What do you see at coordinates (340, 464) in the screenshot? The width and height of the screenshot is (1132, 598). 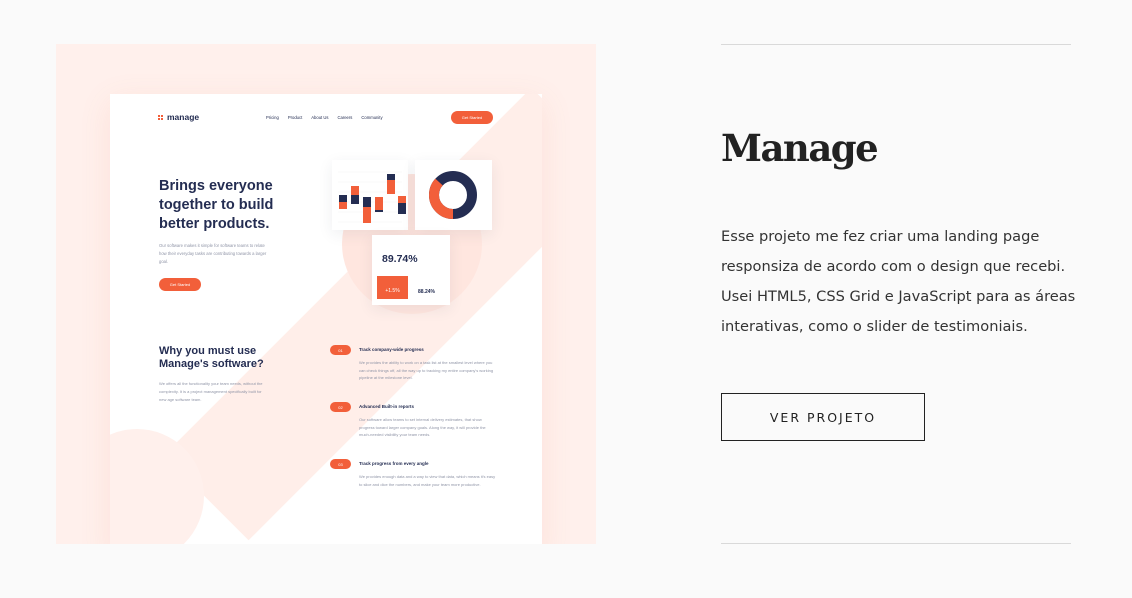 I see `feature-number: 03` at bounding box center [340, 464].